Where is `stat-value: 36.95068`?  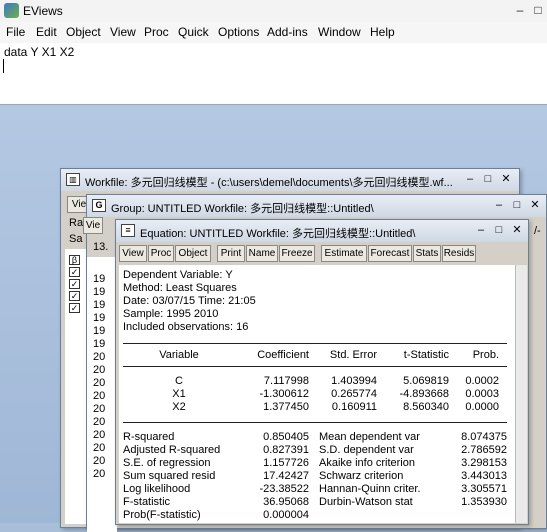
stat-value: 36.95068 is located at coordinates (286, 502).